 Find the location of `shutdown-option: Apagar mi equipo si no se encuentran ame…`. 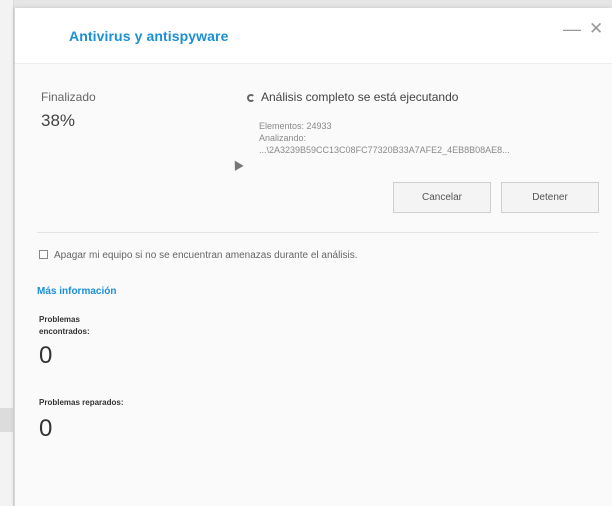

shutdown-option: Apagar mi equipo si no se encuentran ame… is located at coordinates (198, 255).